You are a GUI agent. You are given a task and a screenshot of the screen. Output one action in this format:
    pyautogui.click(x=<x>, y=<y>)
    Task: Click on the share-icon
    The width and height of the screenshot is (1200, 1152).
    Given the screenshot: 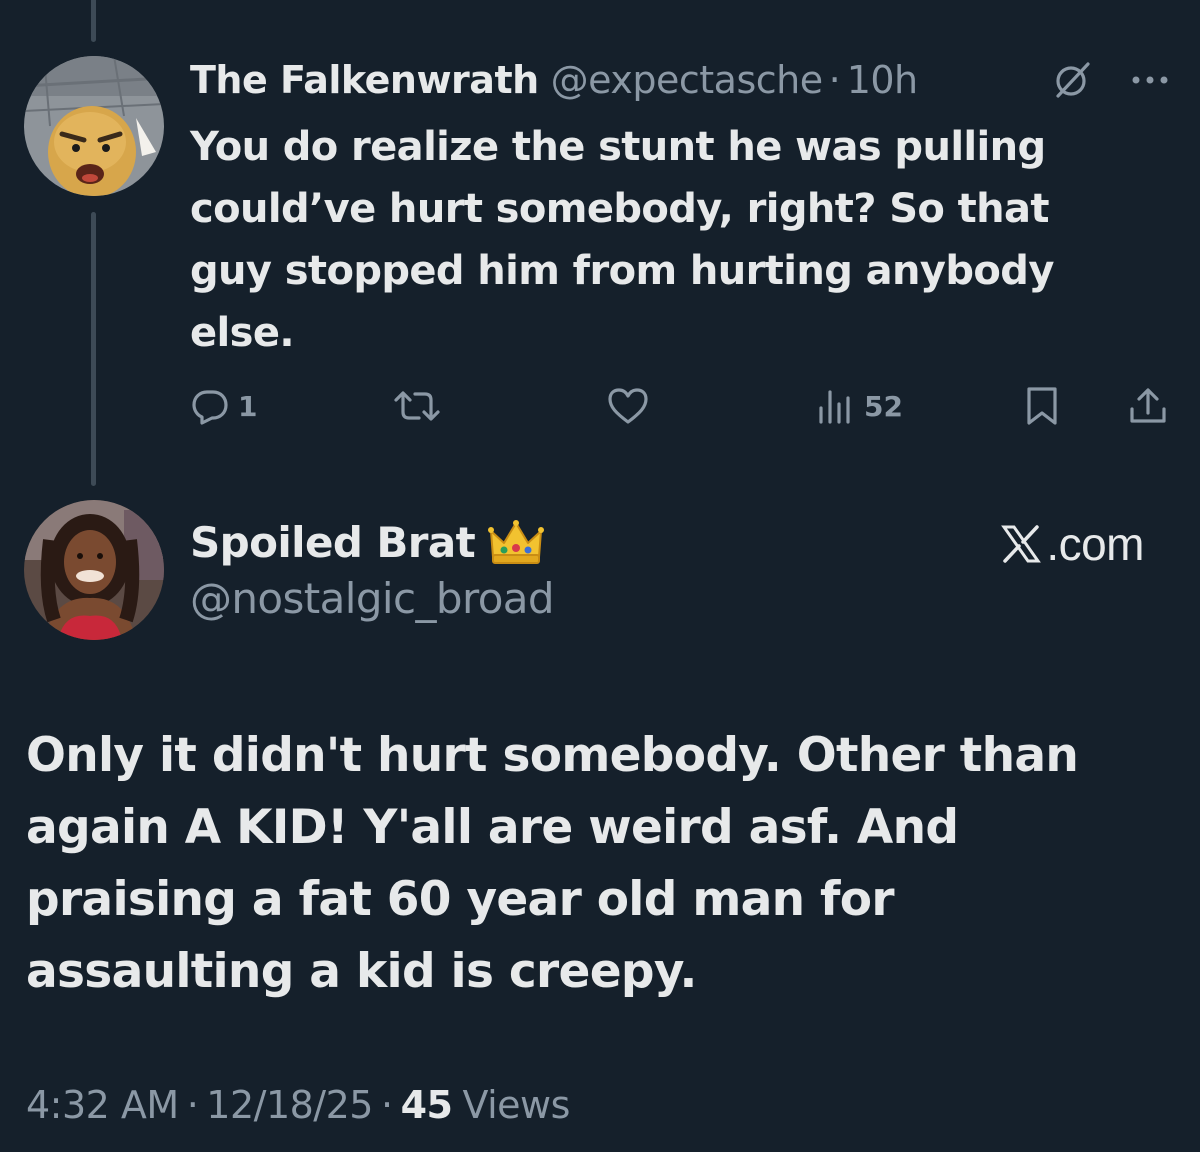 What is the action you would take?
    pyautogui.click(x=1148, y=405)
    